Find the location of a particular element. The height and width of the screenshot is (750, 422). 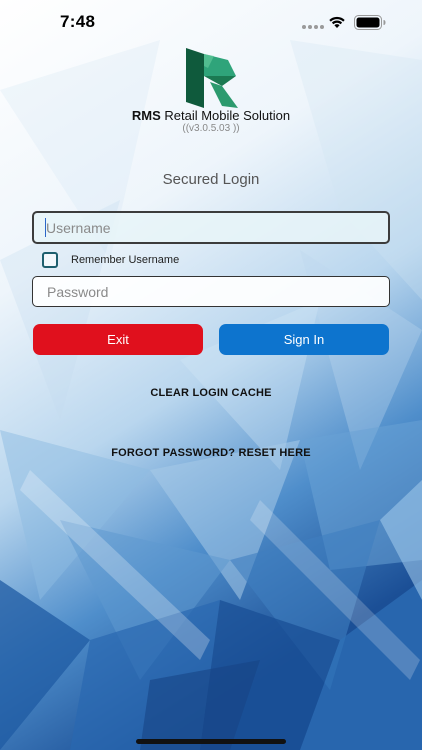

username-input is located at coordinates (211, 227).